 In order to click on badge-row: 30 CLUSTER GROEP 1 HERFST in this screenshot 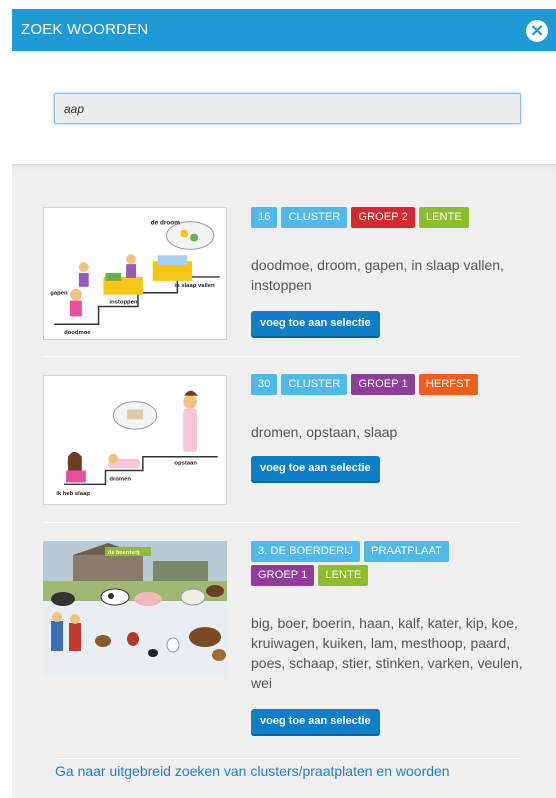, I will do `click(388, 384)`.